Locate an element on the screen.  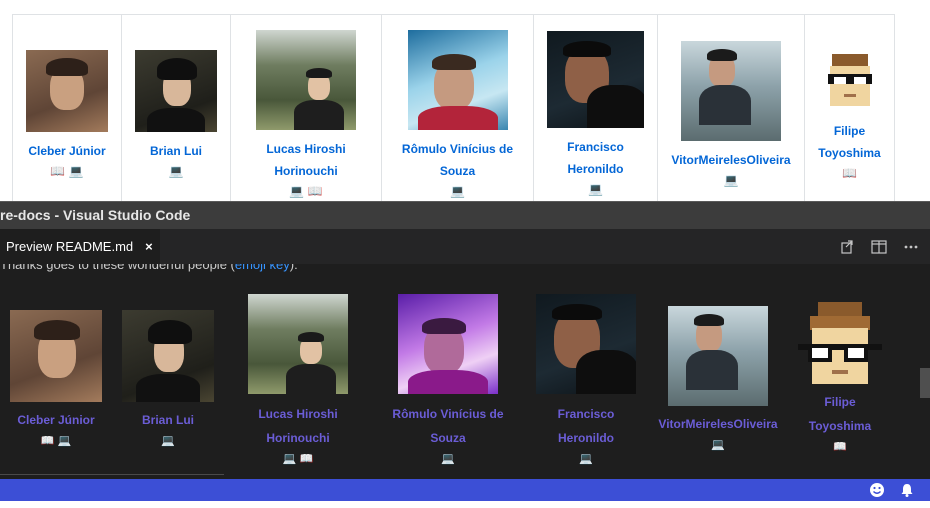
smiley-icon is located at coordinates (877, 490).